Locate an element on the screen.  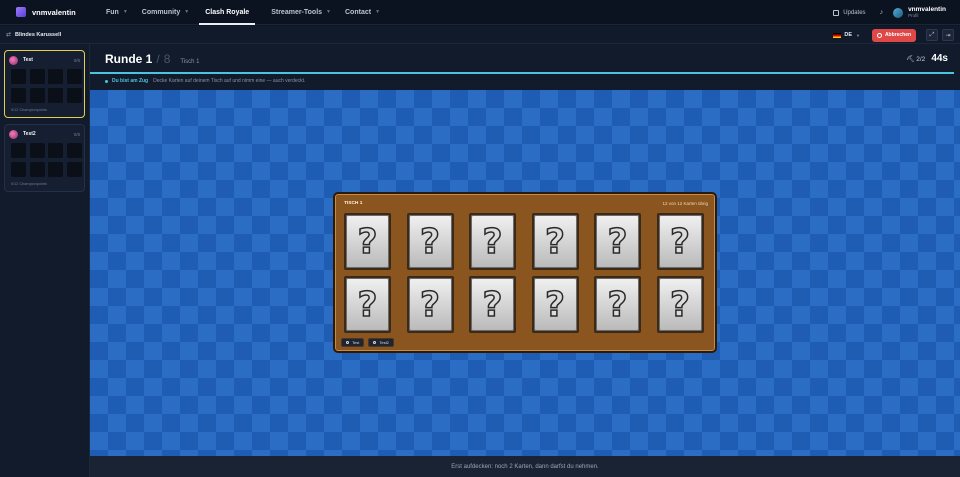
person-icon is located at coordinates (347, 342).